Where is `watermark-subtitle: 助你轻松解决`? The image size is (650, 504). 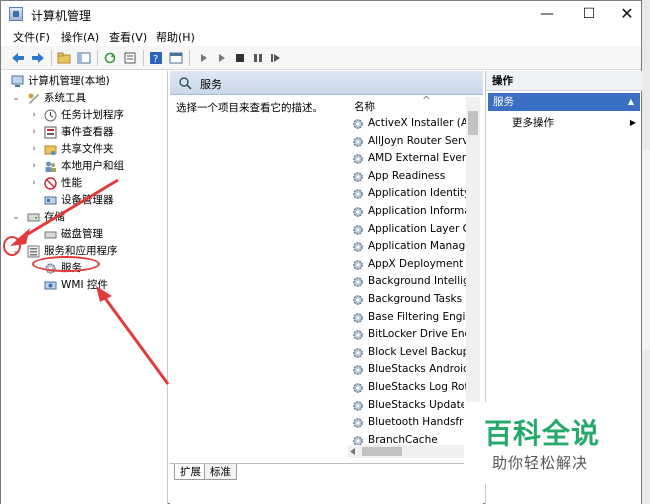 watermark-subtitle: 助你轻松解决 is located at coordinates (540, 463).